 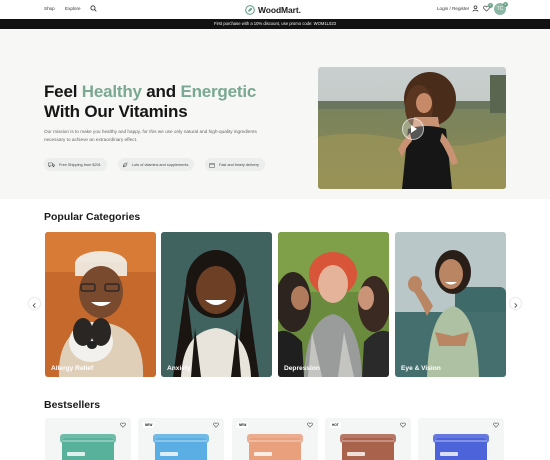 I want to click on wishlist-count-badge: 0, so click(x=490, y=5).